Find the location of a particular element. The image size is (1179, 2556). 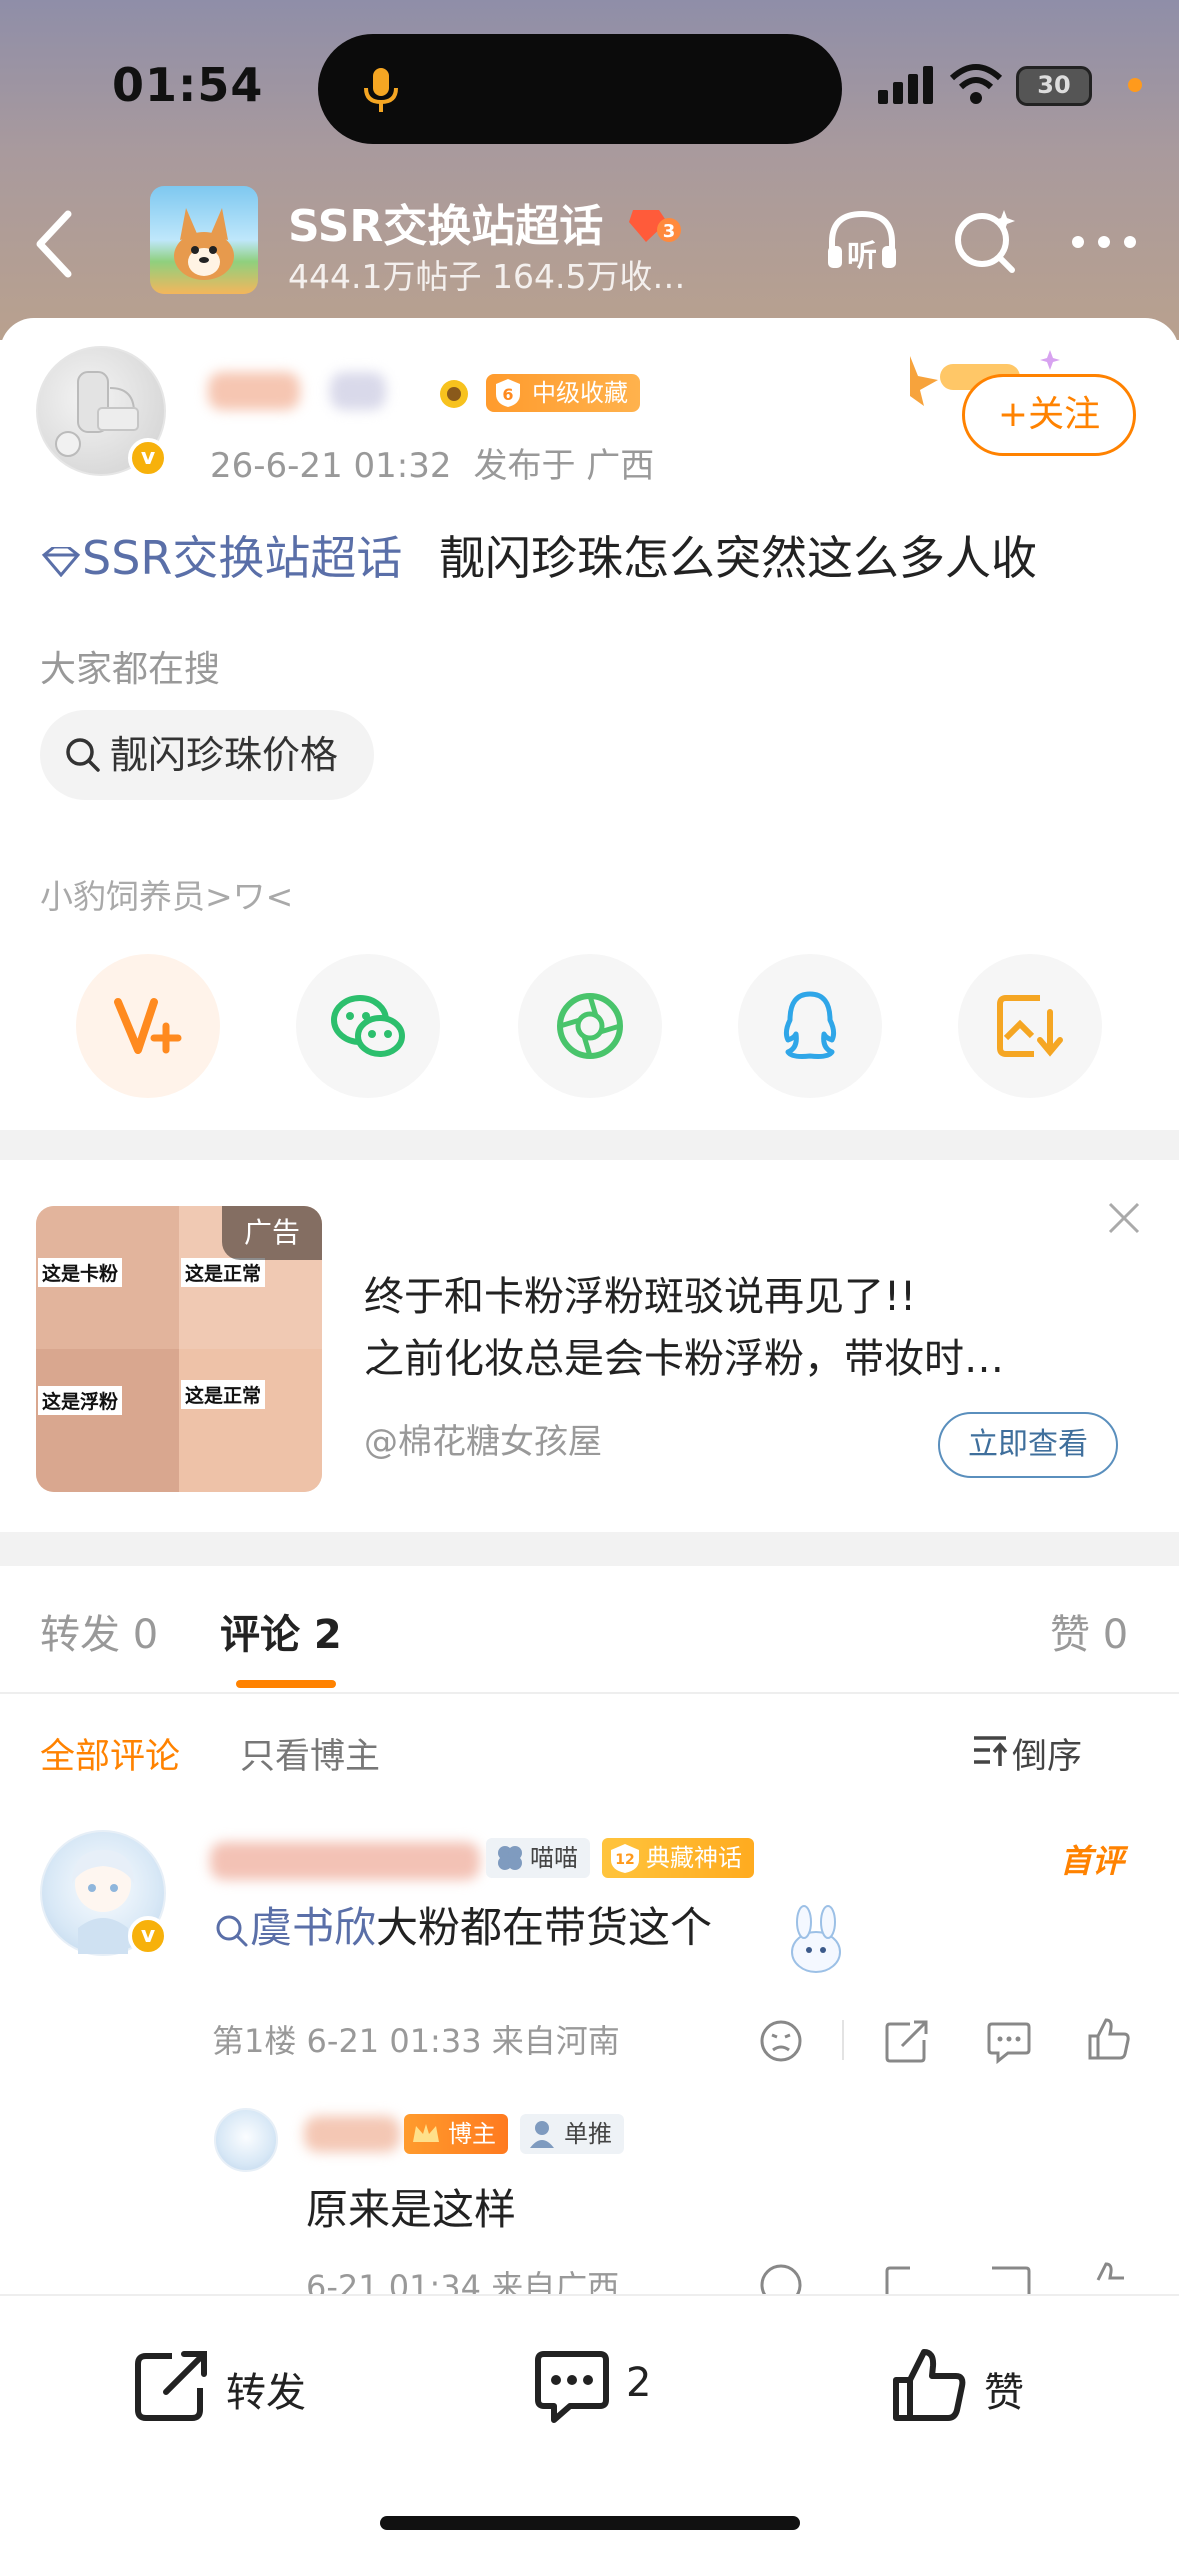

action-separator is located at coordinates (843, 2040).